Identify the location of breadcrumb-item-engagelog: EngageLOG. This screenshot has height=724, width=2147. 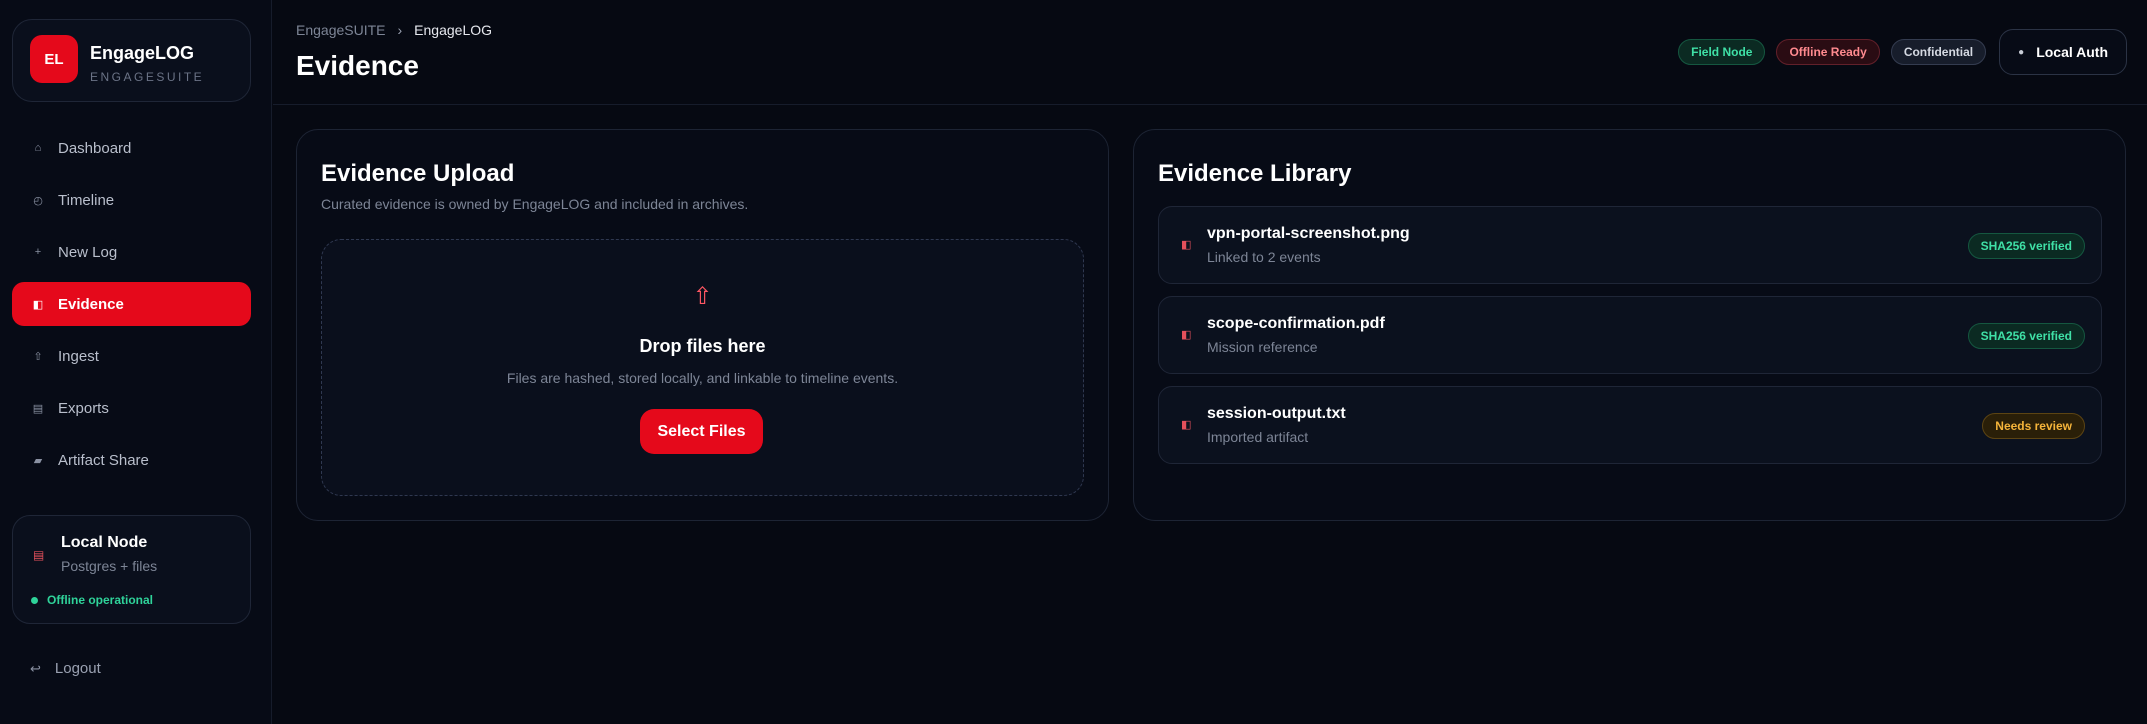
(453, 30).